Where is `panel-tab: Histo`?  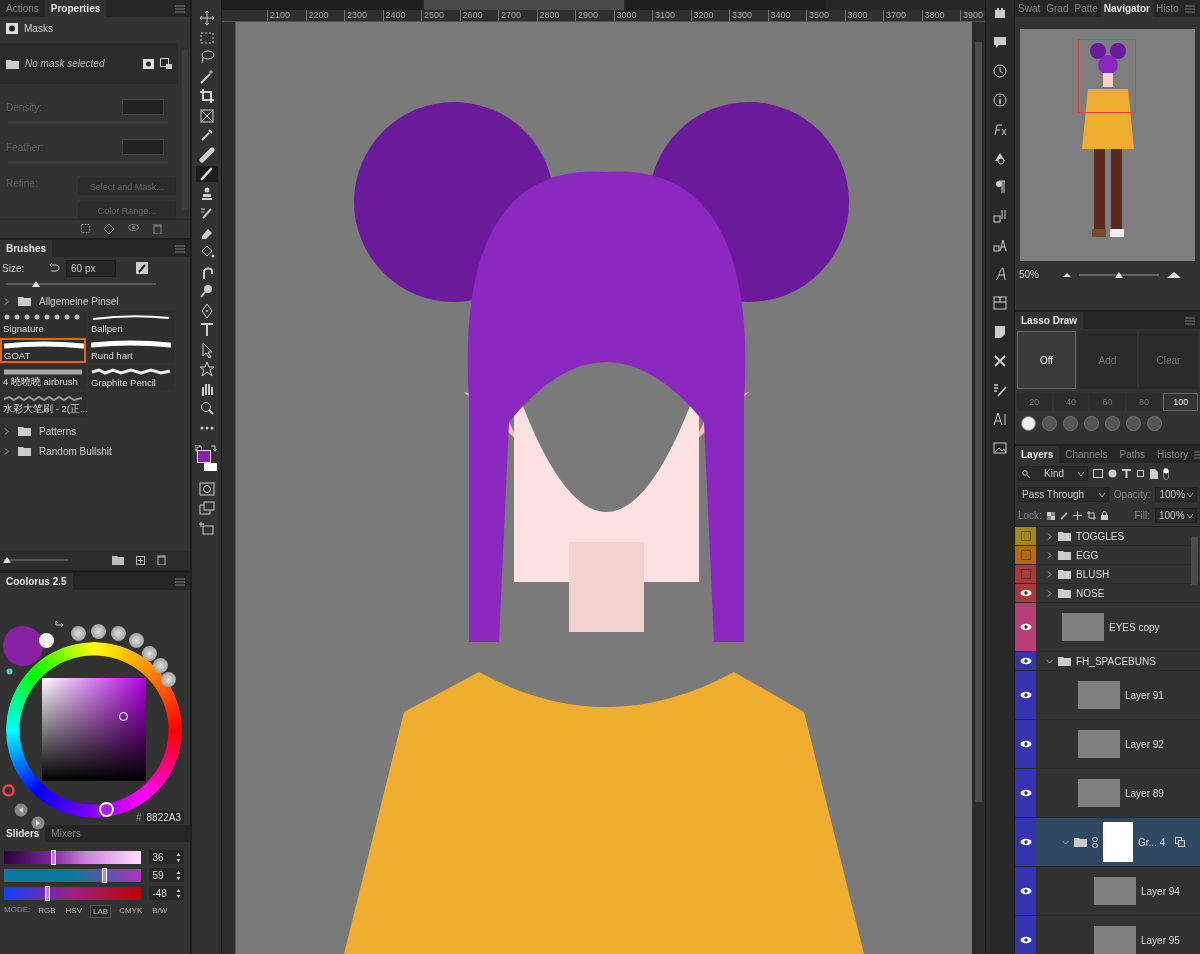
panel-tab: Histo is located at coordinates (1167, 8).